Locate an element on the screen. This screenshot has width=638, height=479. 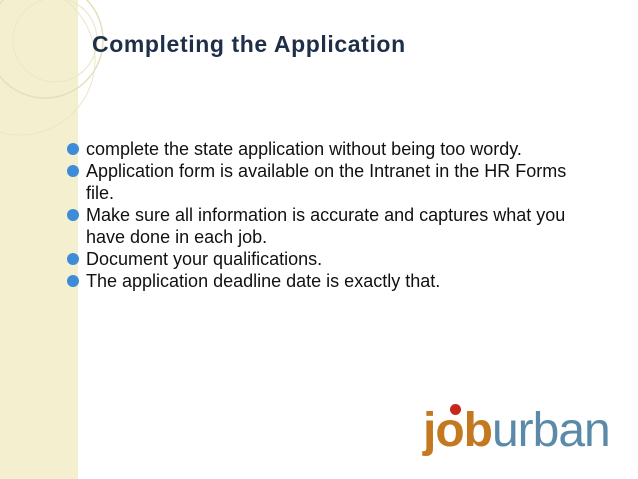
logo-dot-icon is located at coordinates (455, 409).